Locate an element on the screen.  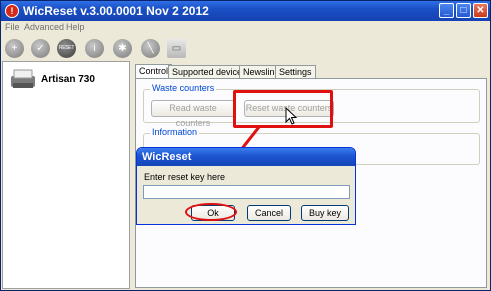
tab-control: Control is located at coordinates (154, 71).